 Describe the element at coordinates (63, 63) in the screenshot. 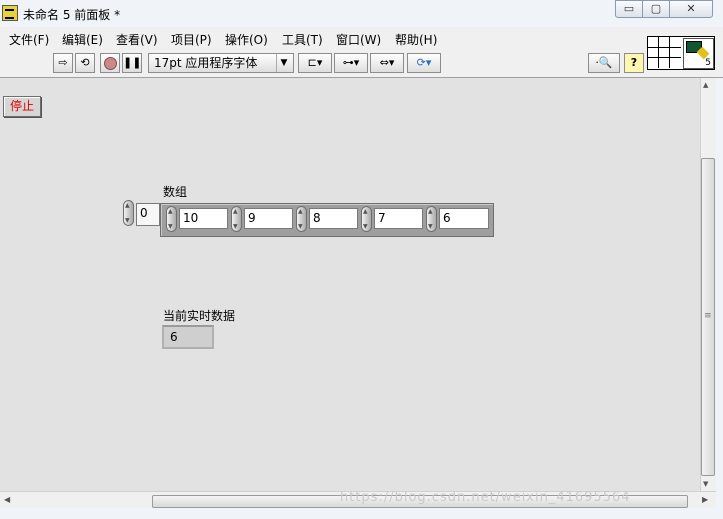

I see `run-arrow-icon: ⇨` at that location.